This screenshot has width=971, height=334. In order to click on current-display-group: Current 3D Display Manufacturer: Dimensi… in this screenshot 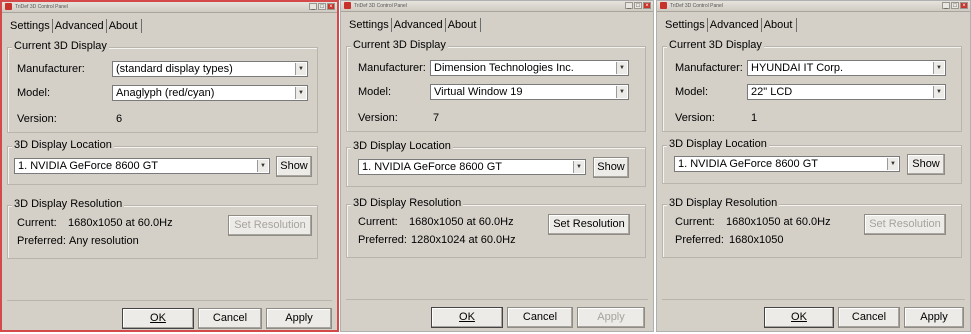, I will do `click(496, 85)`.